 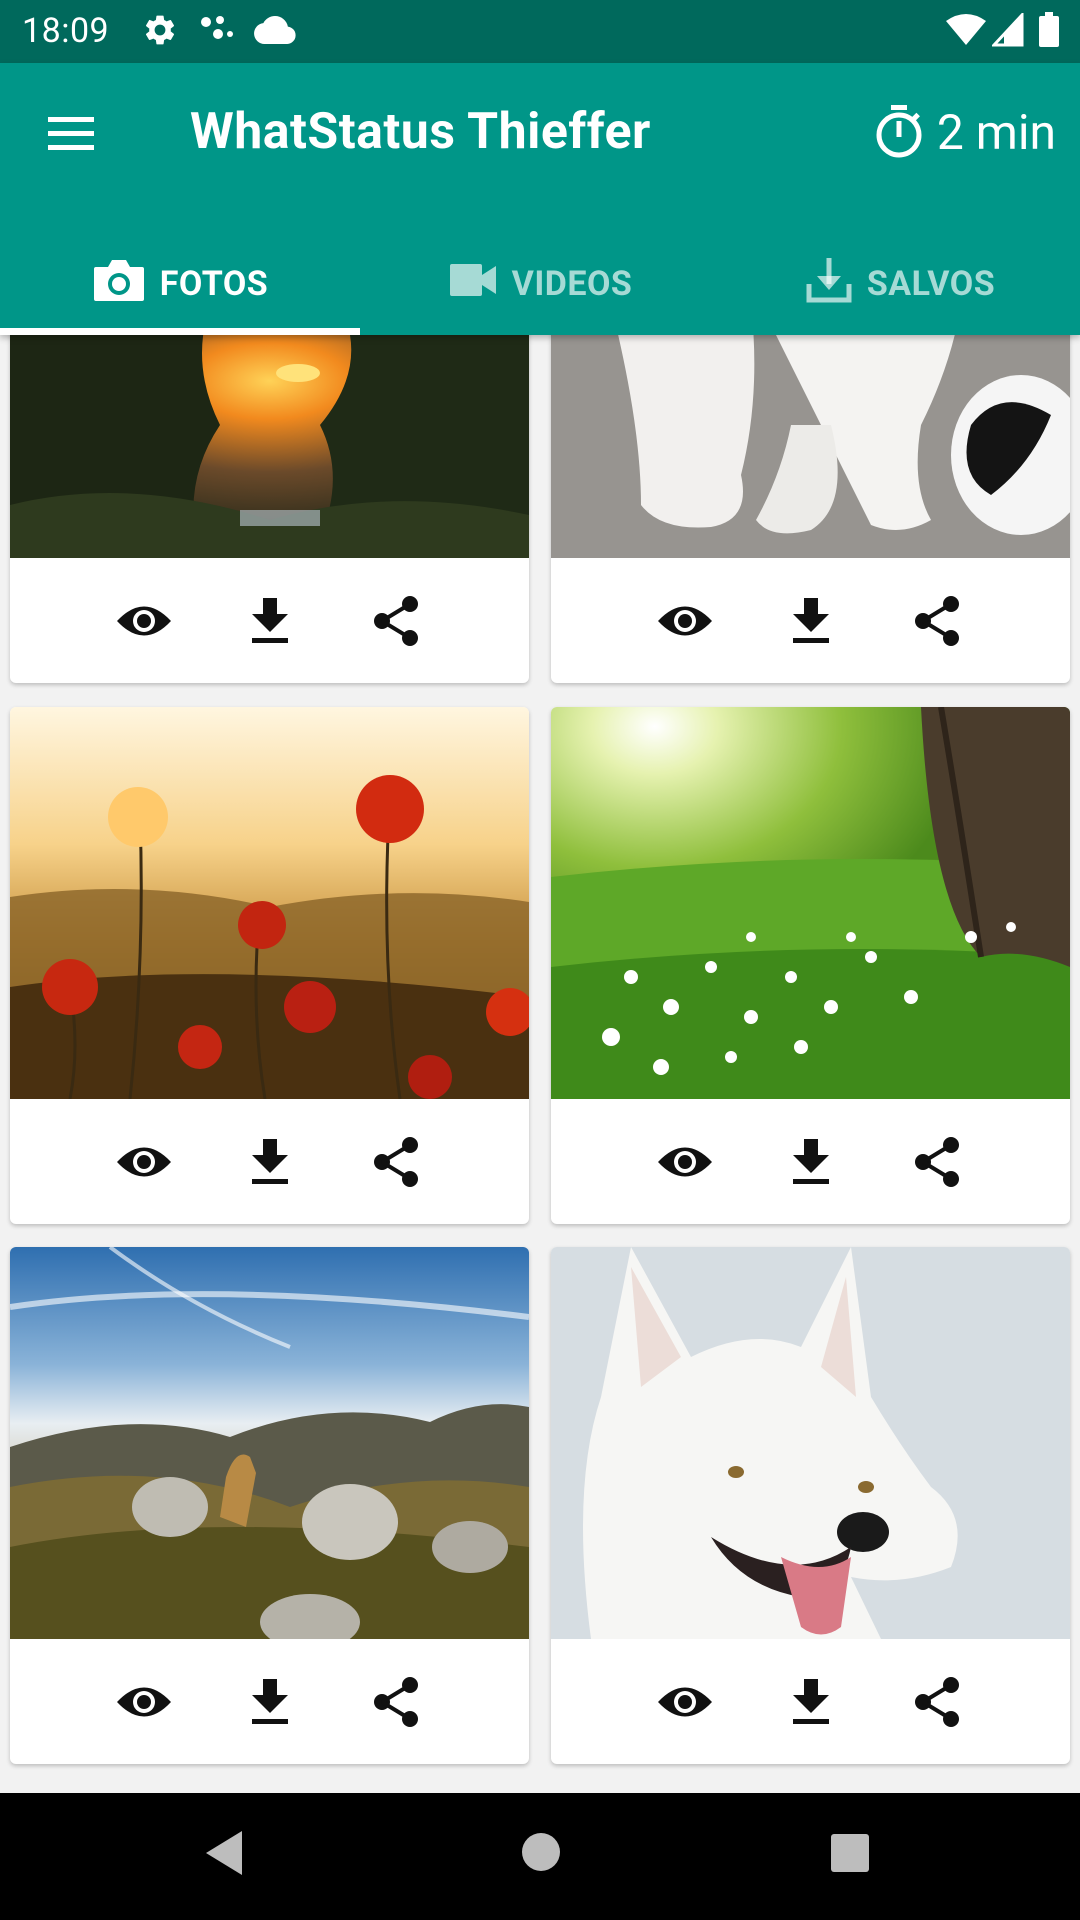 What do you see at coordinates (180, 331) in the screenshot?
I see `active-tab-indicator` at bounding box center [180, 331].